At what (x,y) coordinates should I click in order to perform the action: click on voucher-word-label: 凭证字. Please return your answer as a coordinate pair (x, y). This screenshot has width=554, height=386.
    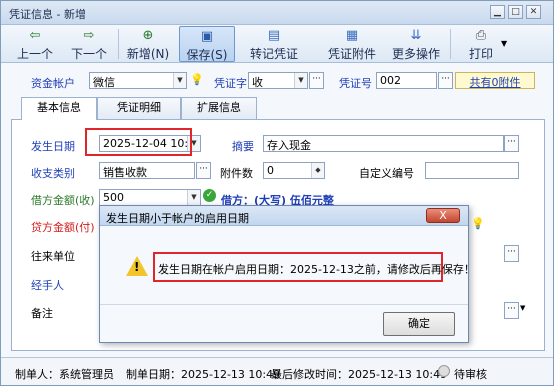
    Looking at the image, I should click on (230, 83).